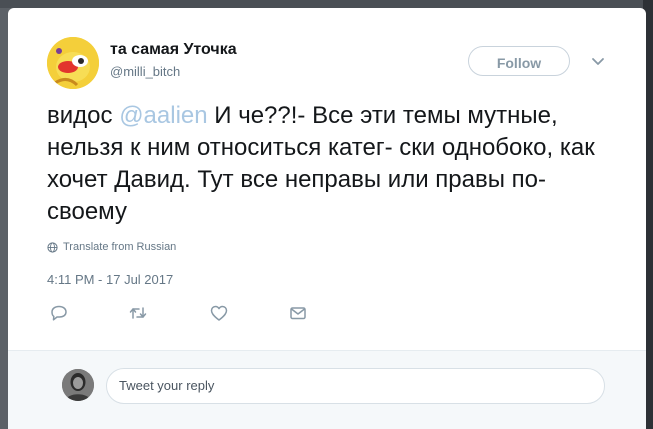 The width and height of the screenshot is (653, 429). Describe the element at coordinates (219, 313) in the screenshot. I see `heart-icon` at that location.